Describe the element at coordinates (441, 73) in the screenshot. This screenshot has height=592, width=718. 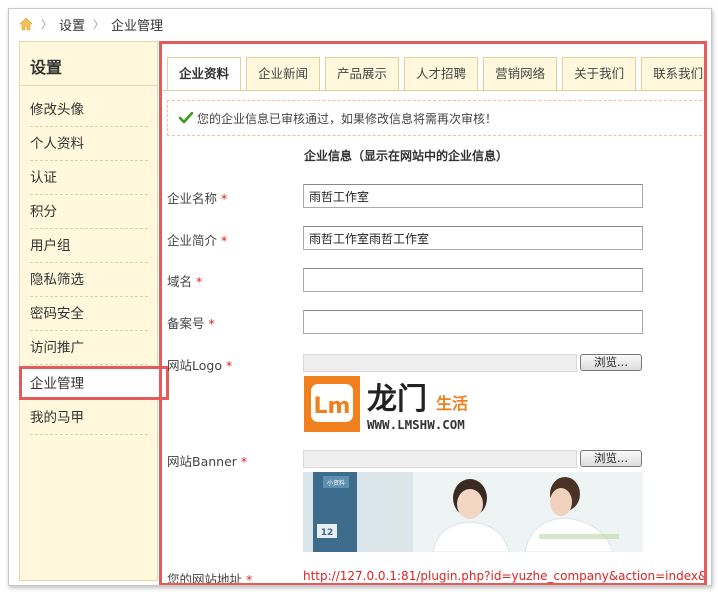
I see `tab-recruitment: 人才招聘` at that location.